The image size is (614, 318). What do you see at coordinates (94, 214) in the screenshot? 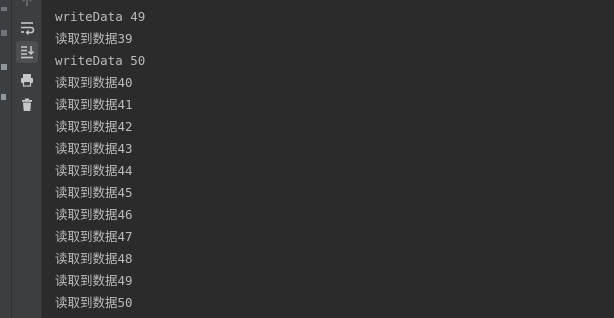
I see `console-line: 读取到数据46` at bounding box center [94, 214].